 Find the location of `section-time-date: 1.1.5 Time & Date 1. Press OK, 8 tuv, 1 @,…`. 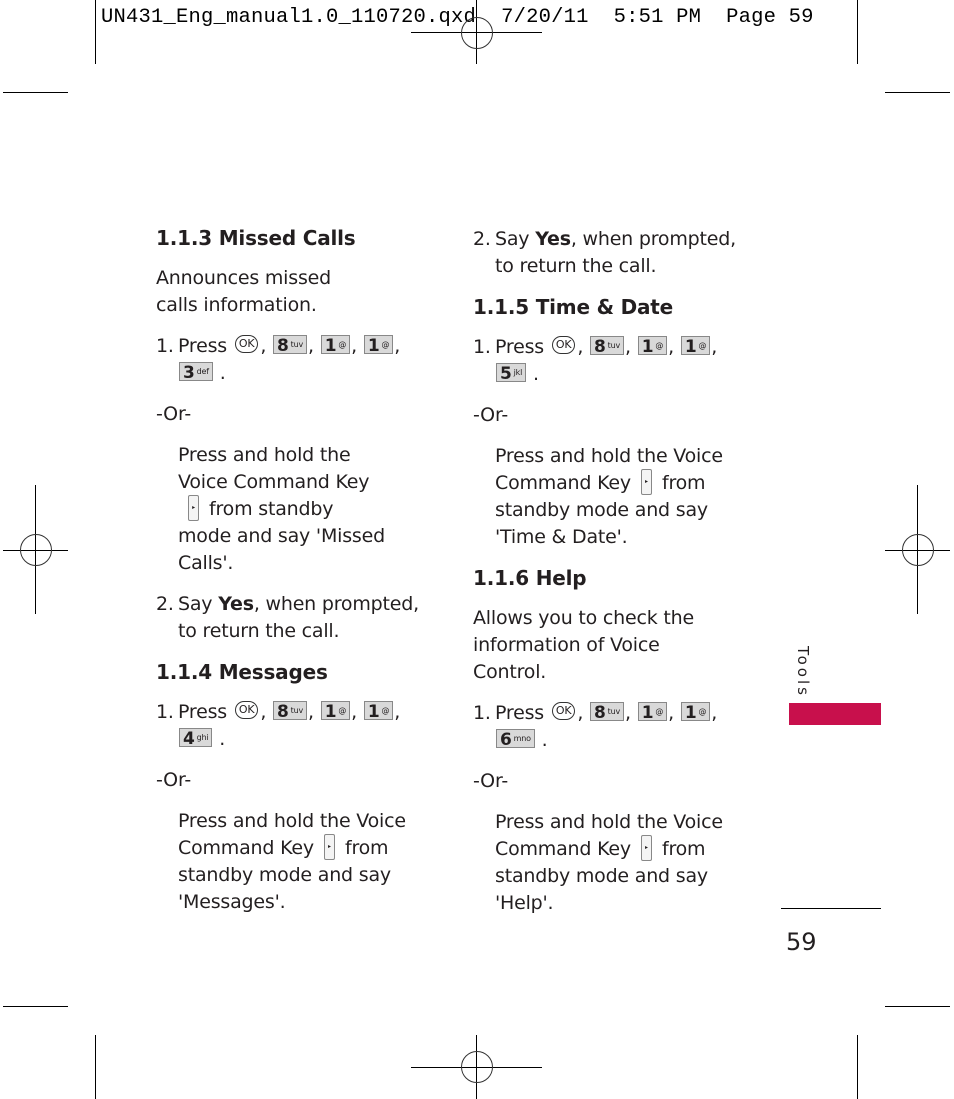

section-time-date: 1.1.5 Time & Date 1. Press OK, 8 tuv, 1 @,… is located at coordinates (618, 422).